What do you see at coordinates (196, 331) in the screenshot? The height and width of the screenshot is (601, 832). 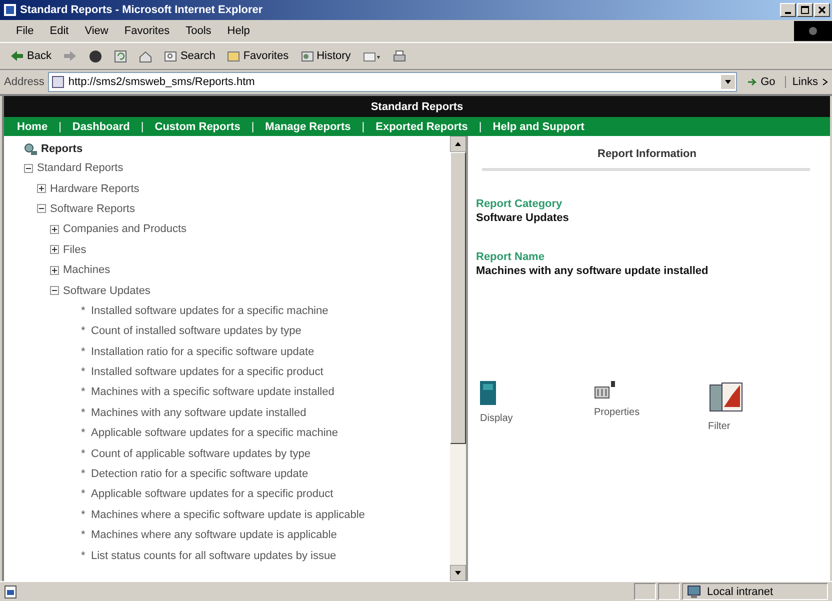 I see `tree-item: Count of installed software updates by type` at bounding box center [196, 331].